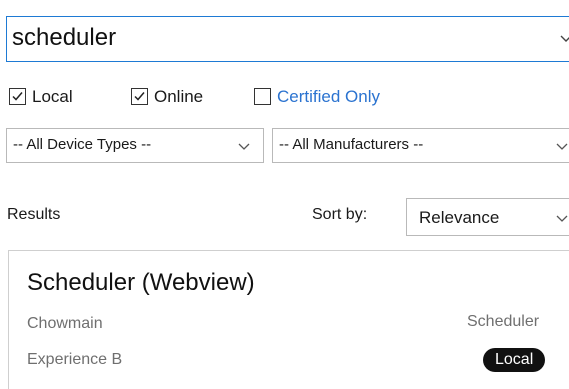 This screenshot has height=389, width=569. What do you see at coordinates (65, 323) in the screenshot?
I see `result-manufacturer: Chowmain` at bounding box center [65, 323].